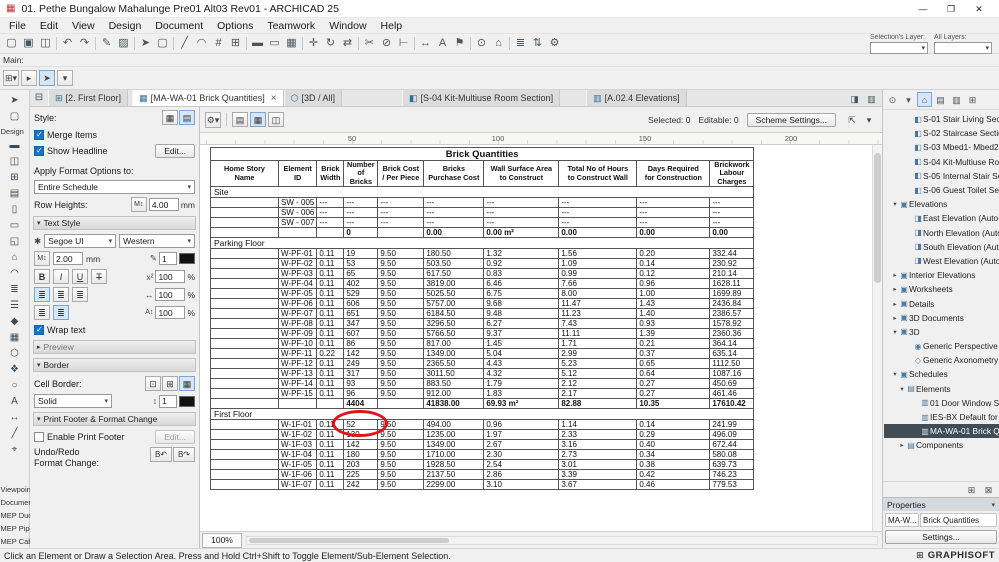  What do you see at coordinates (15, 117) in the screenshot?
I see `marquee-tool-icon: ▢` at bounding box center [15, 117].